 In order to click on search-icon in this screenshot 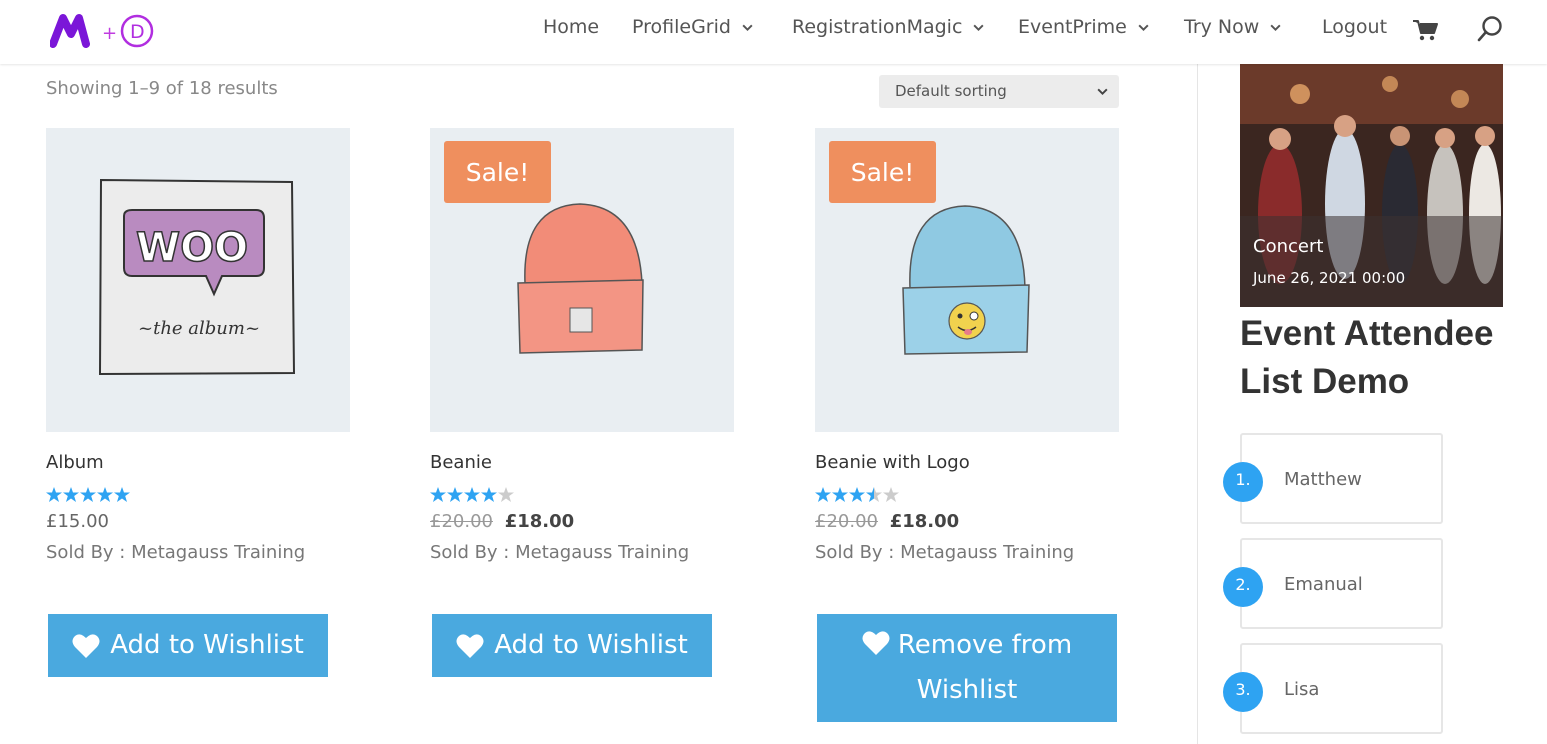, I will do `click(1490, 29)`.